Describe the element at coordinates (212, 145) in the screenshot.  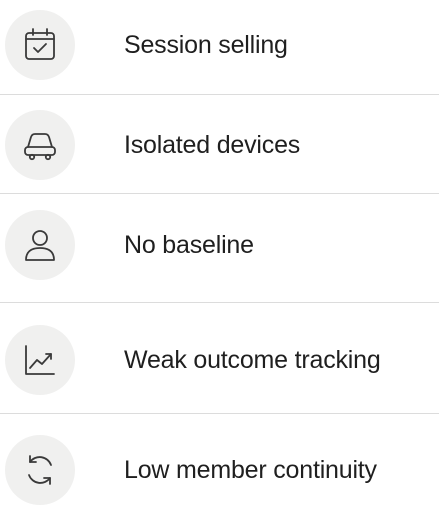
I see `list-item-label: Isolated devices` at that location.